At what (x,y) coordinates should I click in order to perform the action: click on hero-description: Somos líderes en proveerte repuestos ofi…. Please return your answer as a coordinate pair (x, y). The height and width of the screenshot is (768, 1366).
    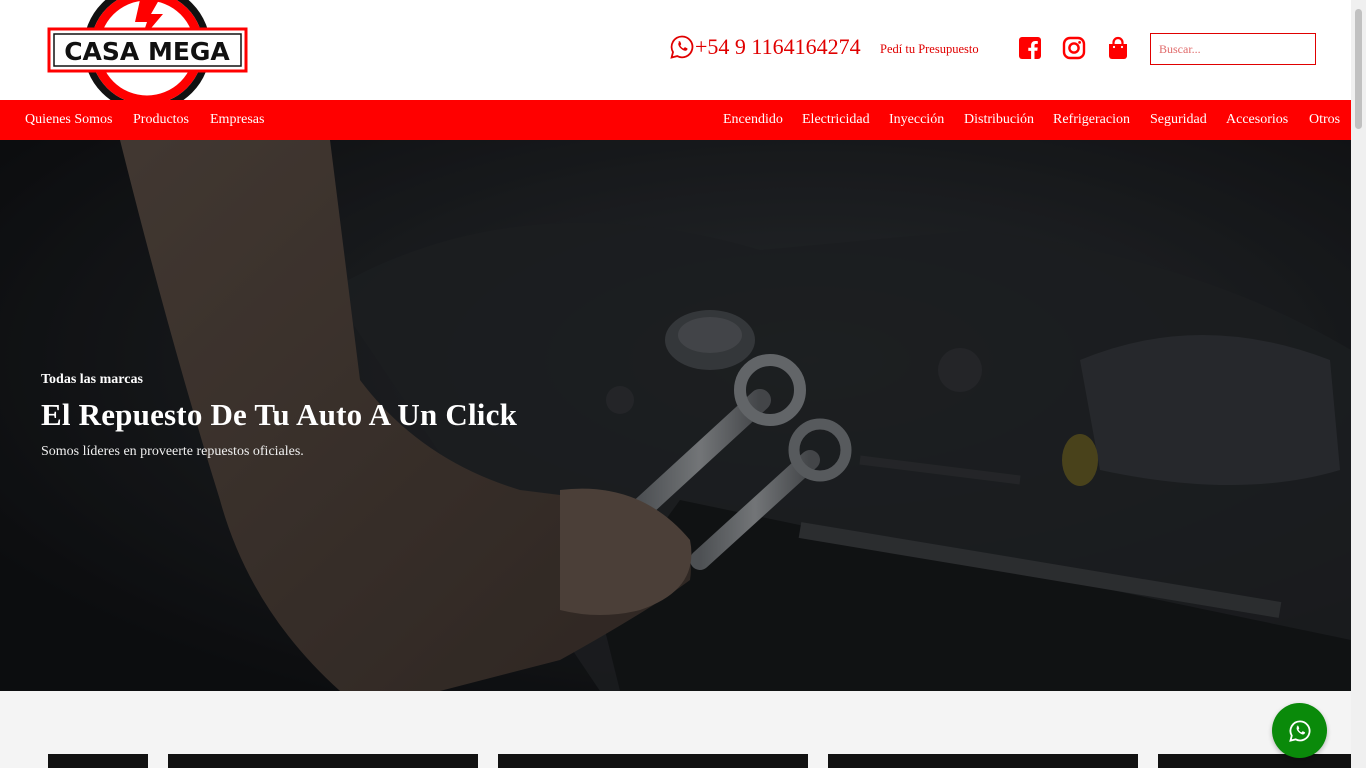
    Looking at the image, I should click on (172, 451).